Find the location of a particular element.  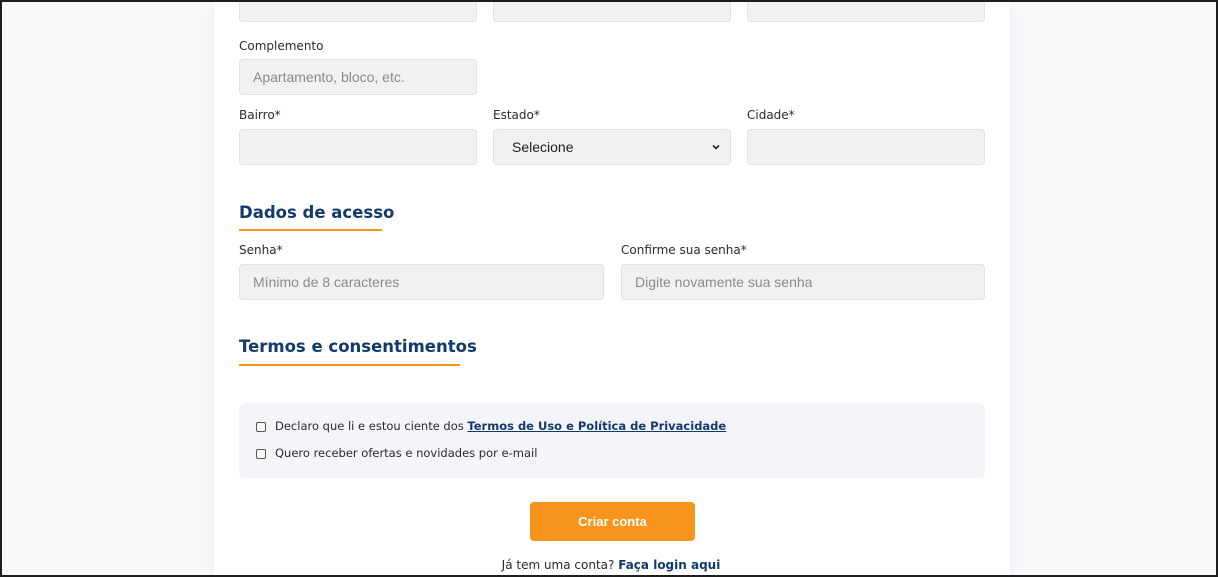

chevron-down-icon is located at coordinates (716, 147).